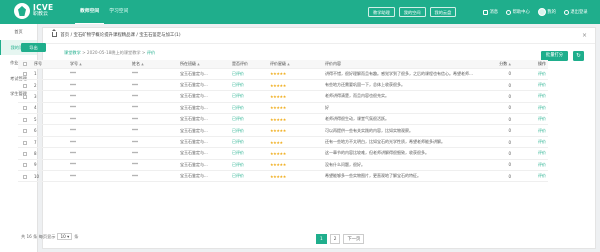 The height and width of the screenshot is (252, 600). Describe the element at coordinates (50, 74) in the screenshot. I see `cell-no: 1` at that location.